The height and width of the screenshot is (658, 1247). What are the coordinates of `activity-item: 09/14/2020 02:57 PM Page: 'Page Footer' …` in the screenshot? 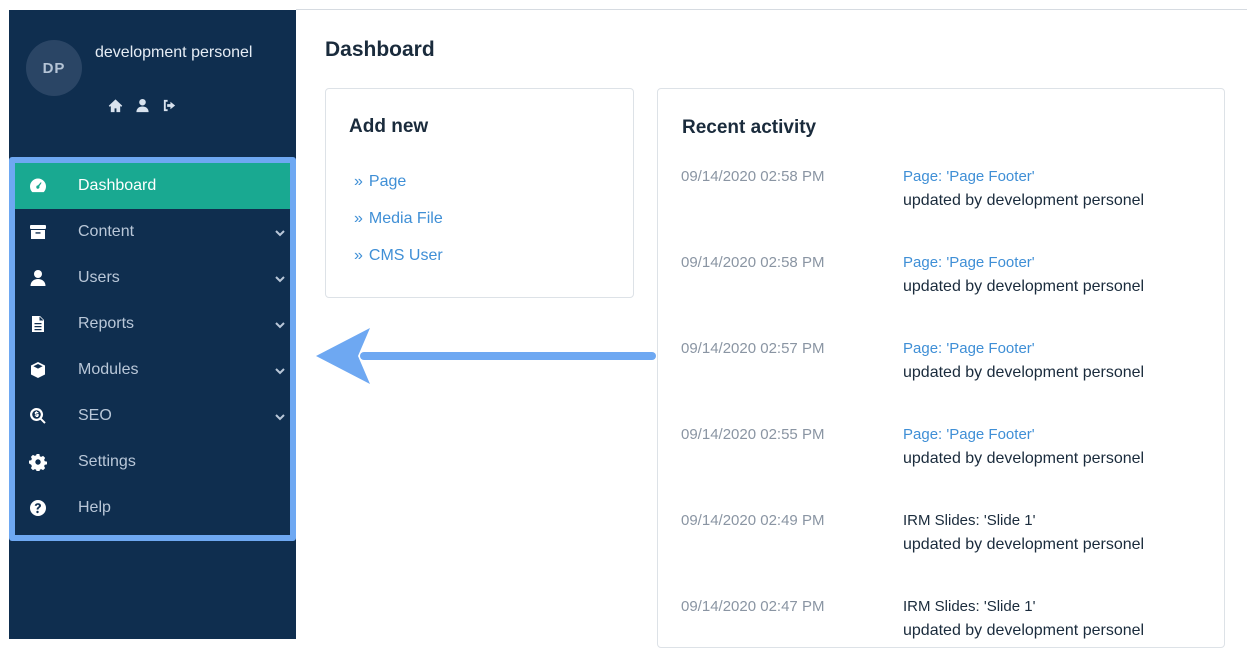 It's located at (946, 370).